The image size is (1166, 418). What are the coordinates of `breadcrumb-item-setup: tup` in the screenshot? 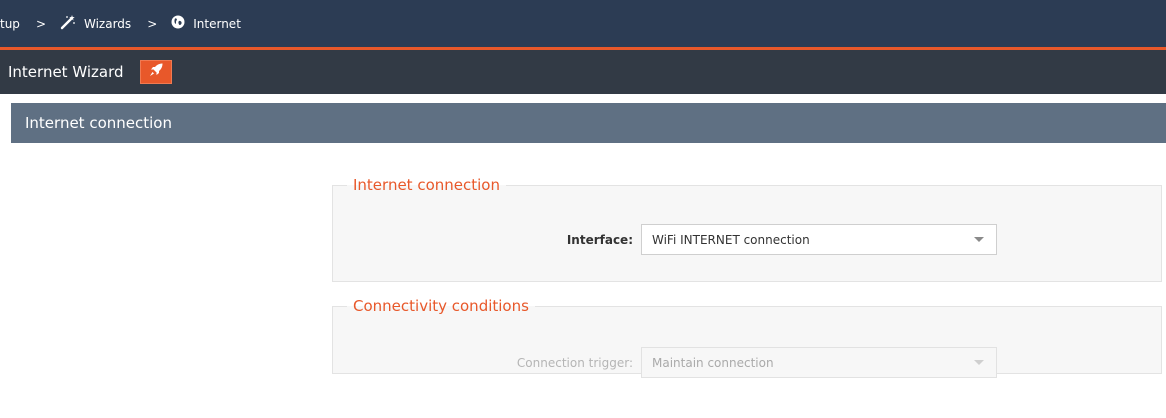 It's located at (10, 24).